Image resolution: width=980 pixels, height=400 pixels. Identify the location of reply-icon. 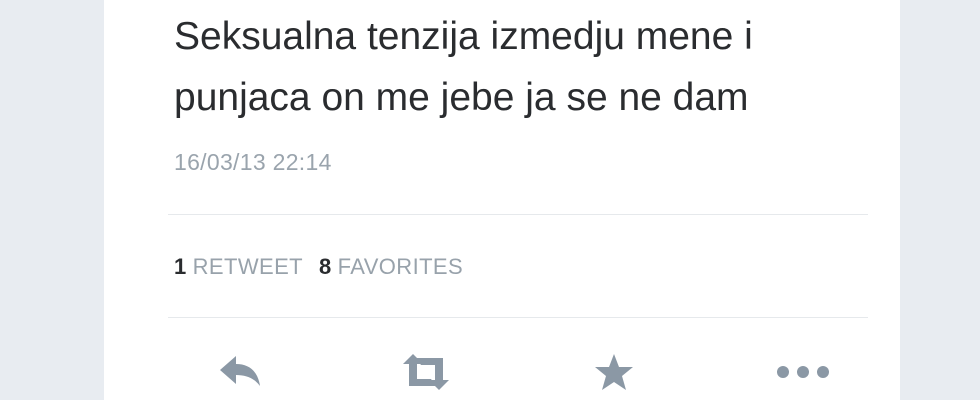
(240, 371).